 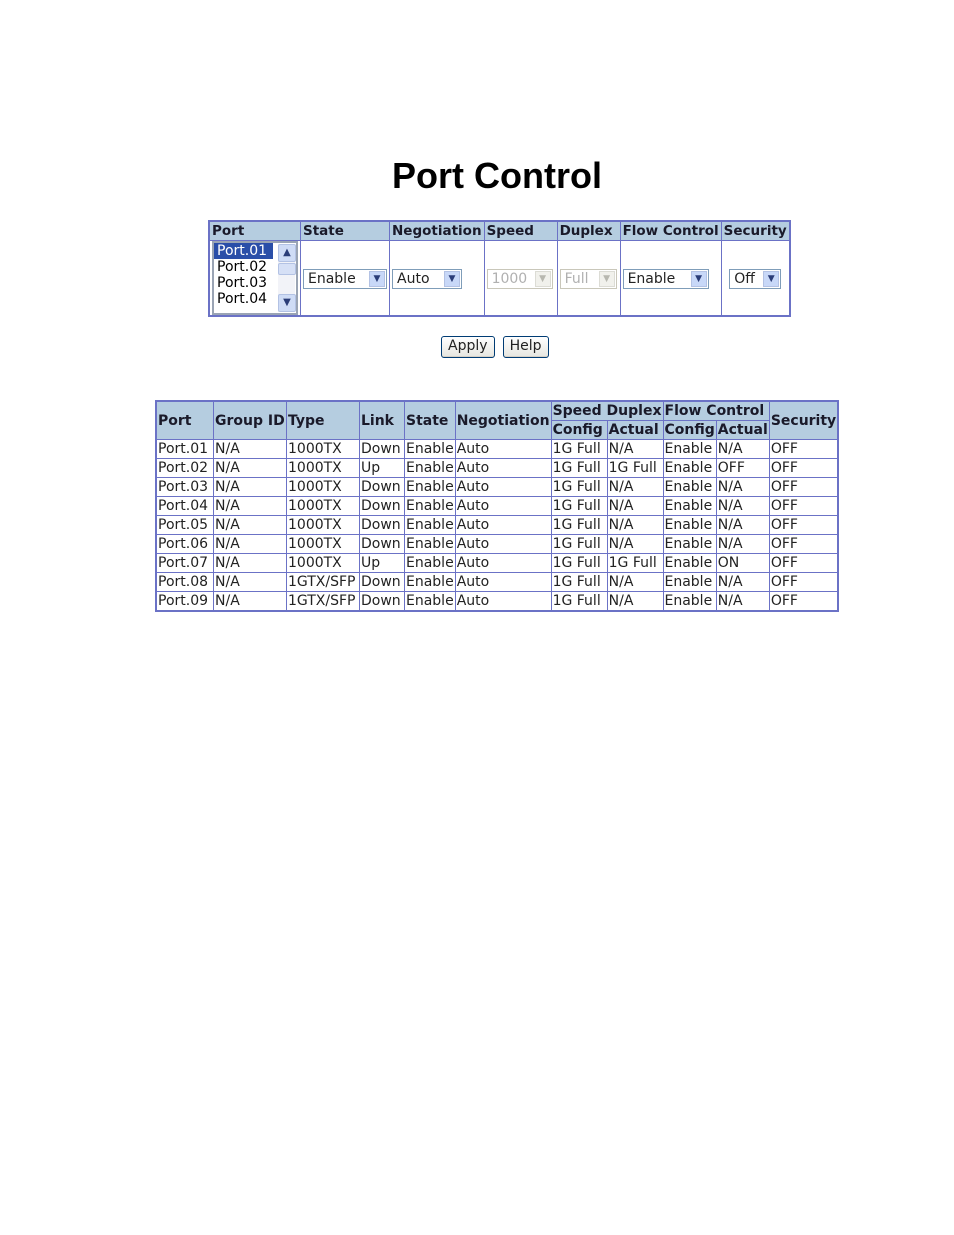 What do you see at coordinates (525, 347) in the screenshot?
I see `help-button: Help` at bounding box center [525, 347].